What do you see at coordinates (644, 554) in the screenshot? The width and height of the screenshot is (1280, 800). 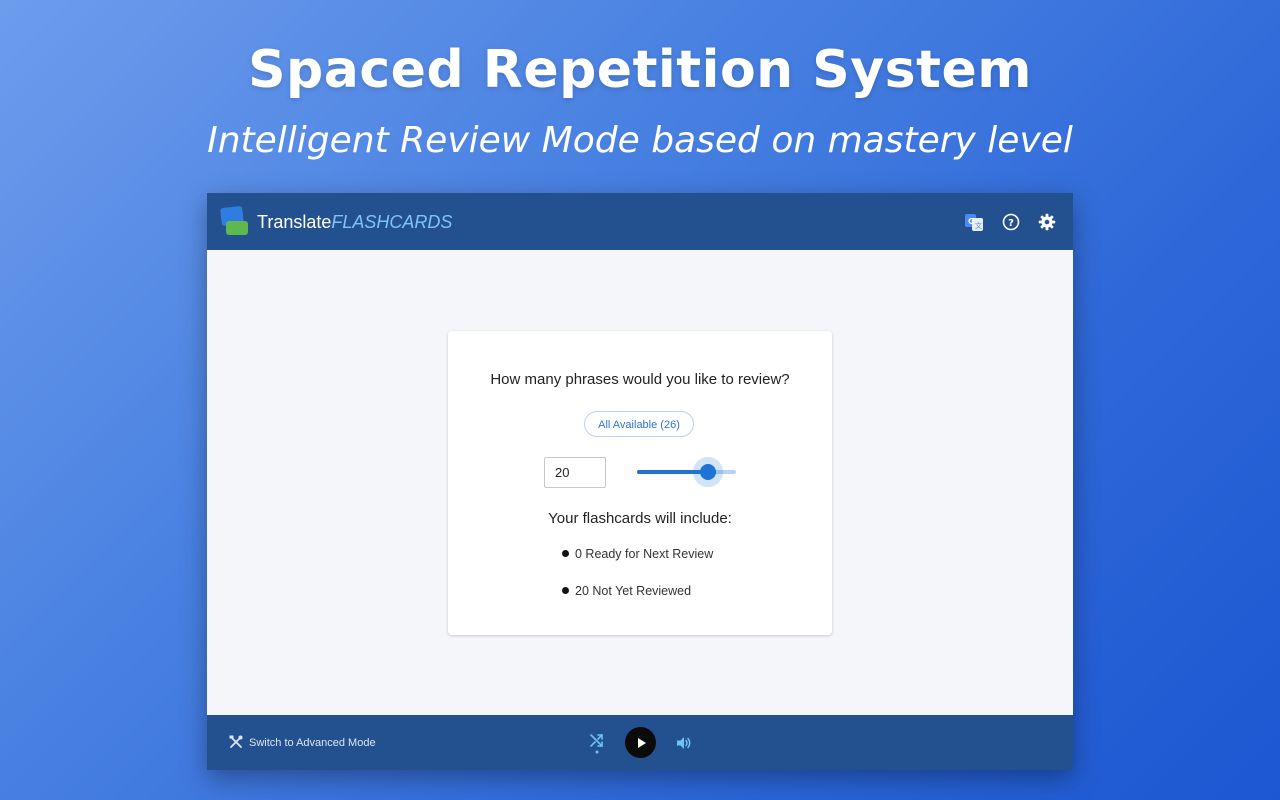 I see `list-item-label: 0 Ready for Next Review` at bounding box center [644, 554].